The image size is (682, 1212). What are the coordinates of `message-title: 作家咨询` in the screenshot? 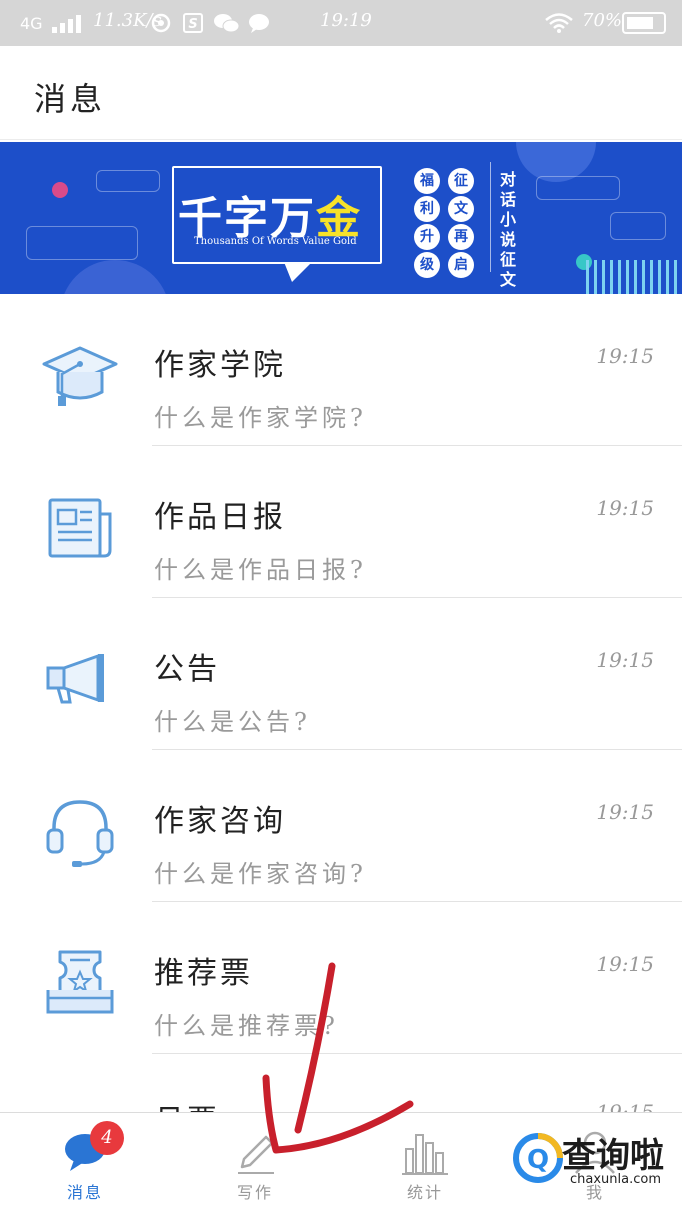 It's located at (220, 821).